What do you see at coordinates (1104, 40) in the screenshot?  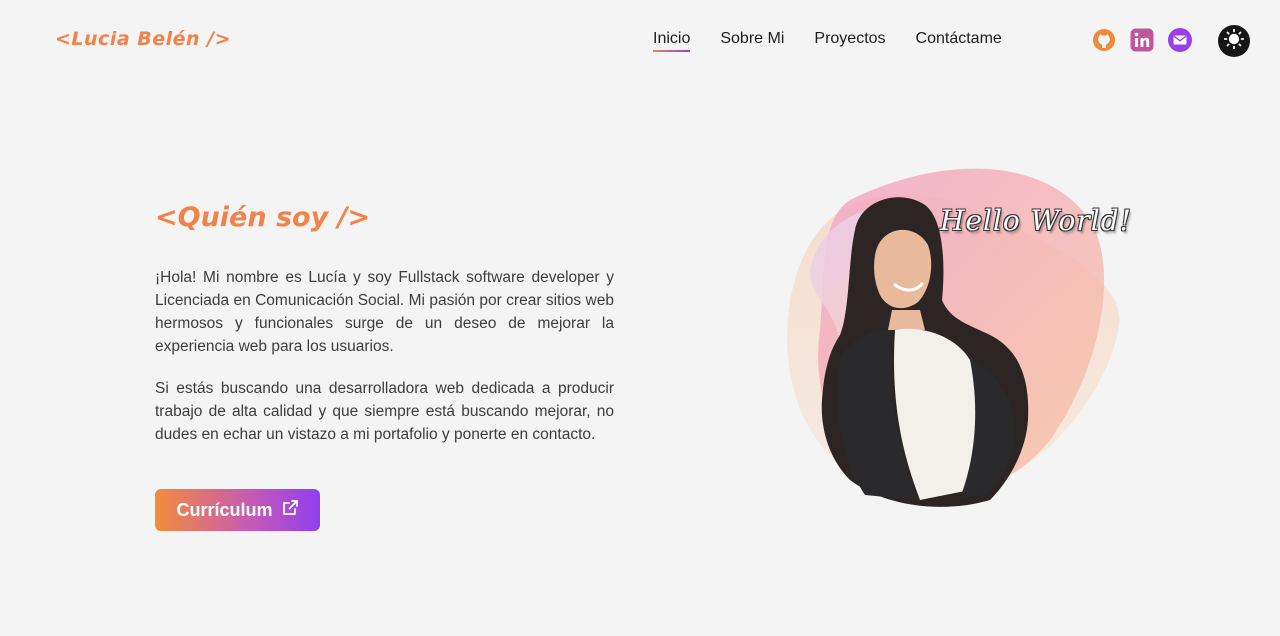 I see `github-icon` at bounding box center [1104, 40].